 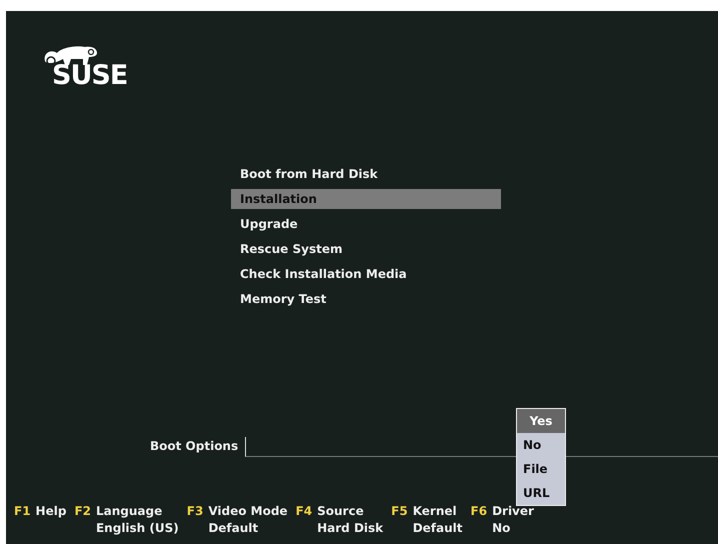 What do you see at coordinates (195, 511) in the screenshot?
I see `function-key: F3` at bounding box center [195, 511].